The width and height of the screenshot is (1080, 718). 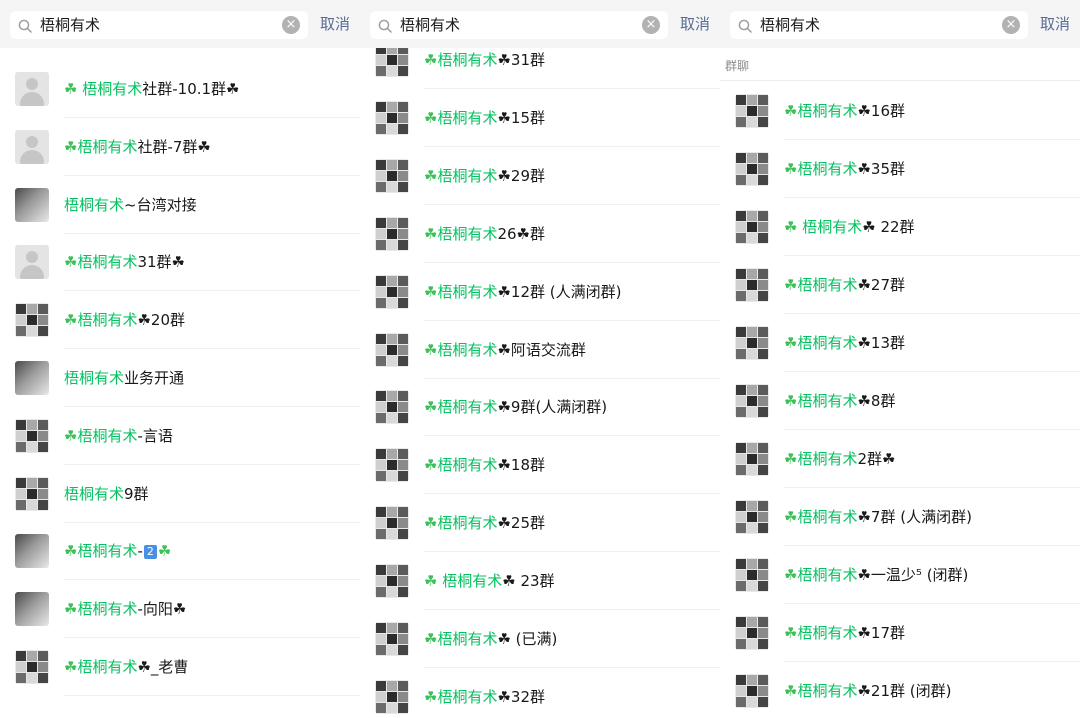 What do you see at coordinates (180, 320) in the screenshot?
I see `search-result-row: ☘梧桐有术☘20群` at bounding box center [180, 320].